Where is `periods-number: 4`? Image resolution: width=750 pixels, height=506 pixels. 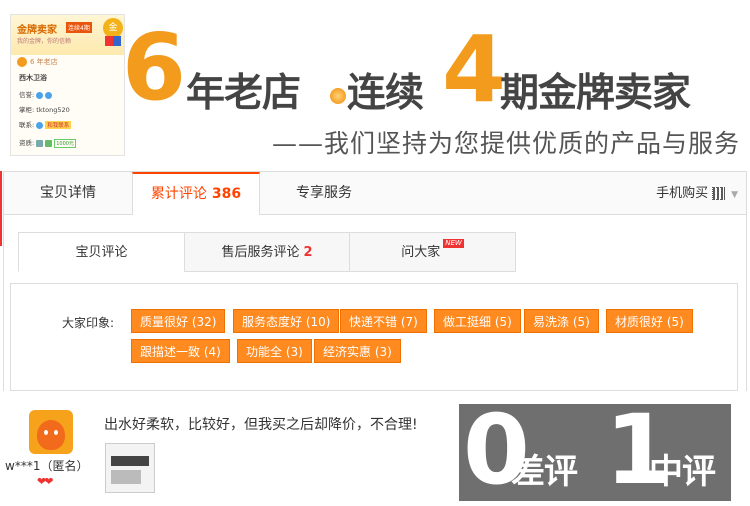 periods-number: 4 is located at coordinates (474, 69).